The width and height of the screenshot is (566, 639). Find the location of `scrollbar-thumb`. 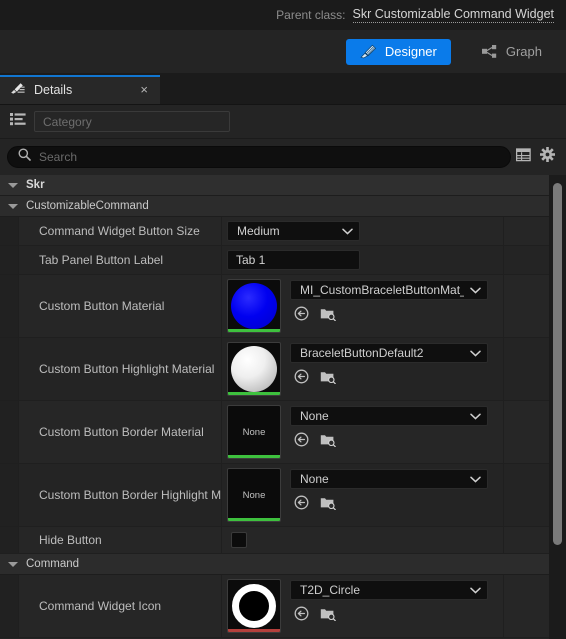

scrollbar-thumb is located at coordinates (557, 364).